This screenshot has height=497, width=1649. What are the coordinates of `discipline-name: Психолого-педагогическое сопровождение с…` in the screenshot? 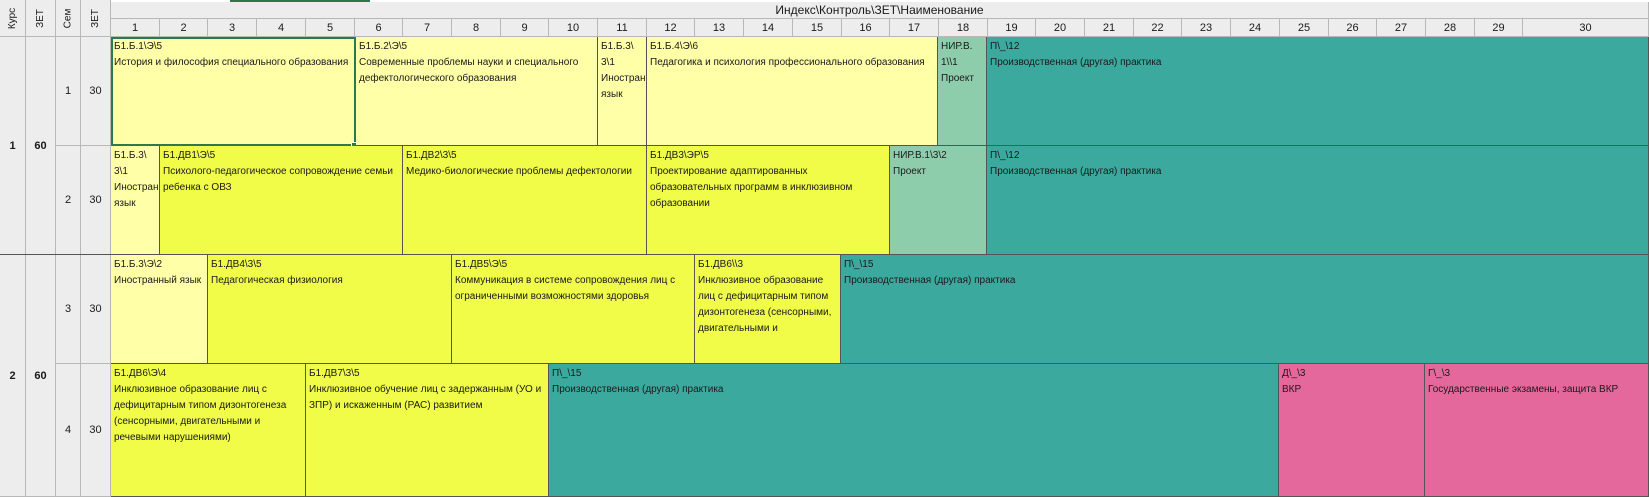 It's located at (279, 179).